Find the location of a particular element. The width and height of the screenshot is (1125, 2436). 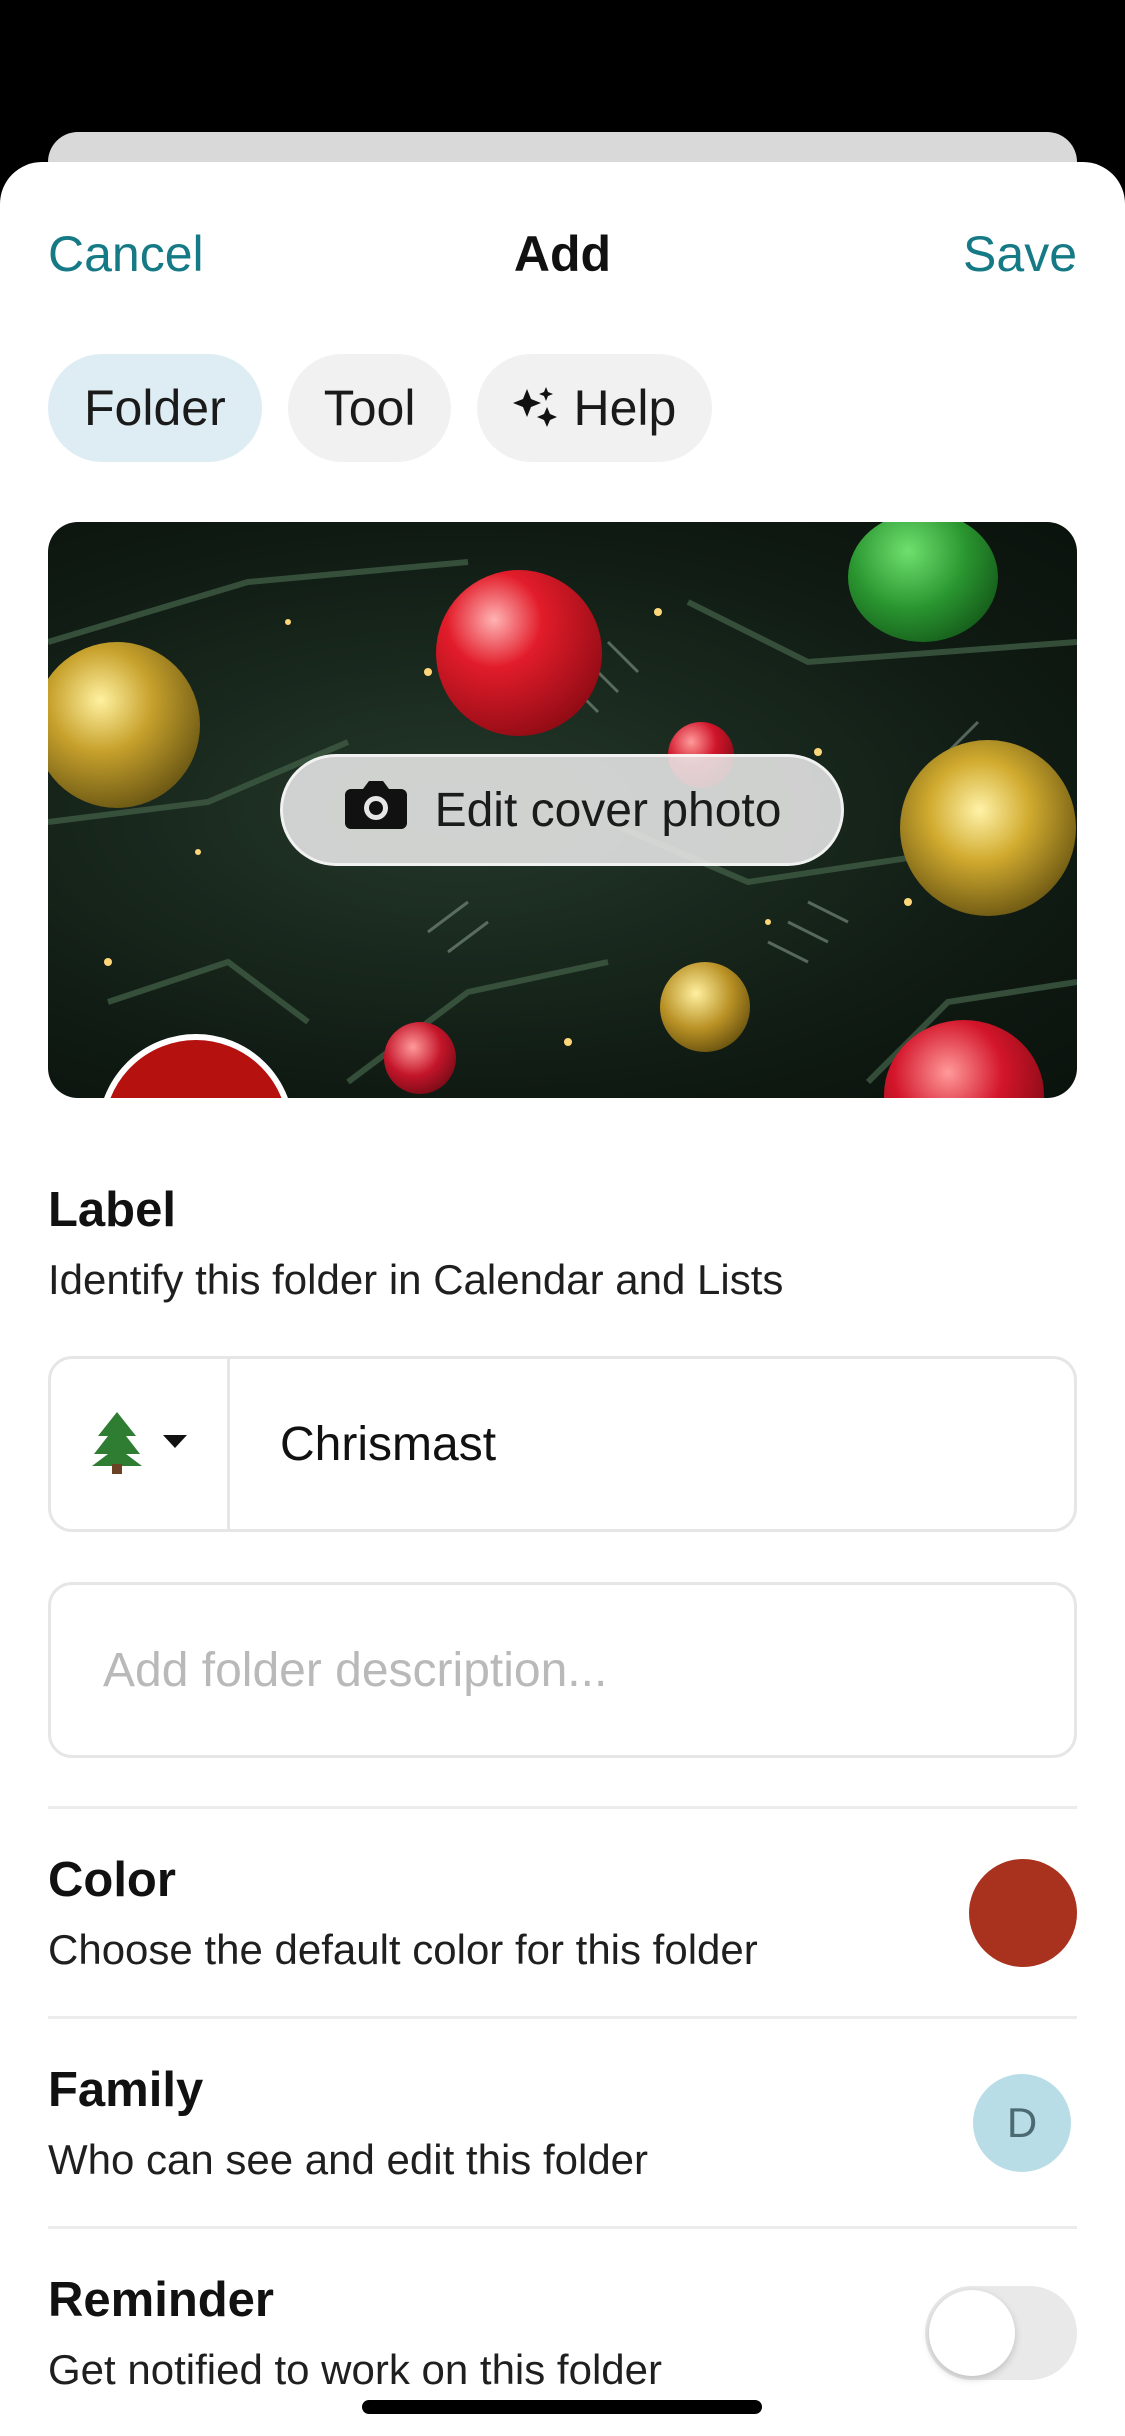

type-tabs: Folder Tool Help is located at coordinates (380, 408).